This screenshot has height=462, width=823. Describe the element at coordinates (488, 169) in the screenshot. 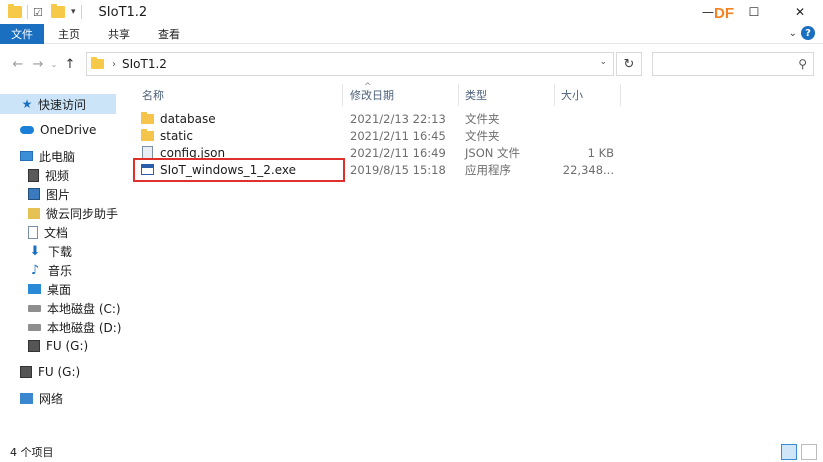

I see `file-type: 应用程序` at that location.